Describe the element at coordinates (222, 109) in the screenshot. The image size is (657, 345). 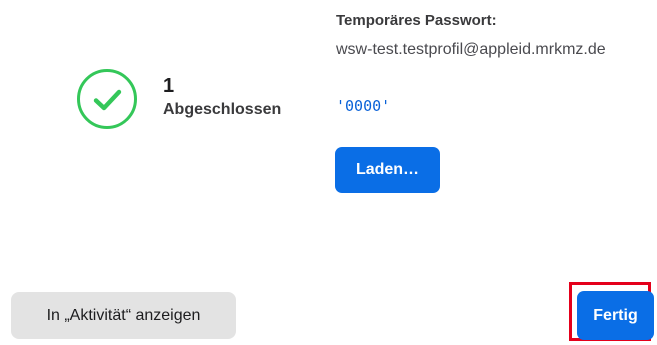
I see `completed-status-label: Abgeschlossen` at that location.